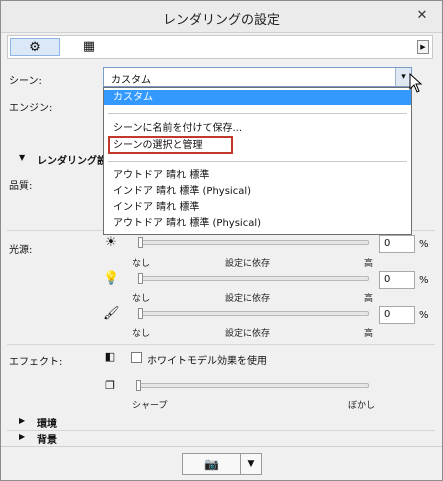 This screenshot has width=443, height=481. What do you see at coordinates (362, 406) in the screenshot?
I see `blur-max-label: ぼかし` at bounding box center [362, 406].